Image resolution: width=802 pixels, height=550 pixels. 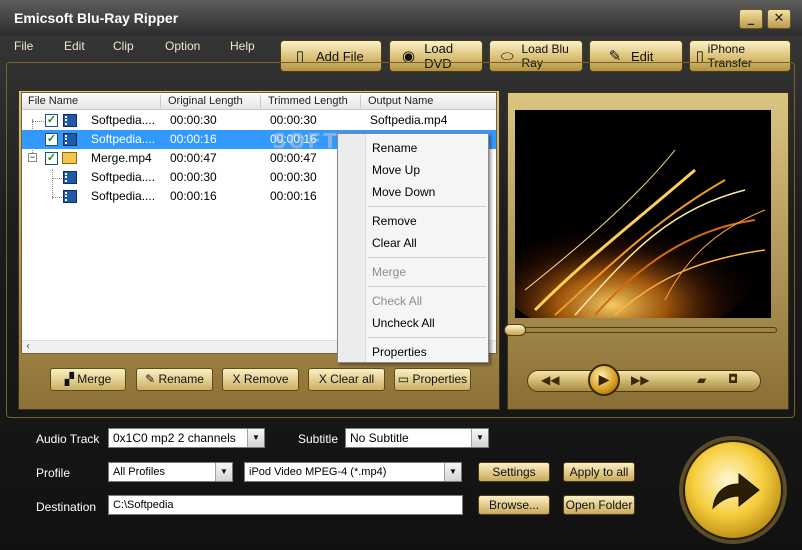 What do you see at coordinates (236, 379) in the screenshot?
I see `remove-icon: X` at bounding box center [236, 379].